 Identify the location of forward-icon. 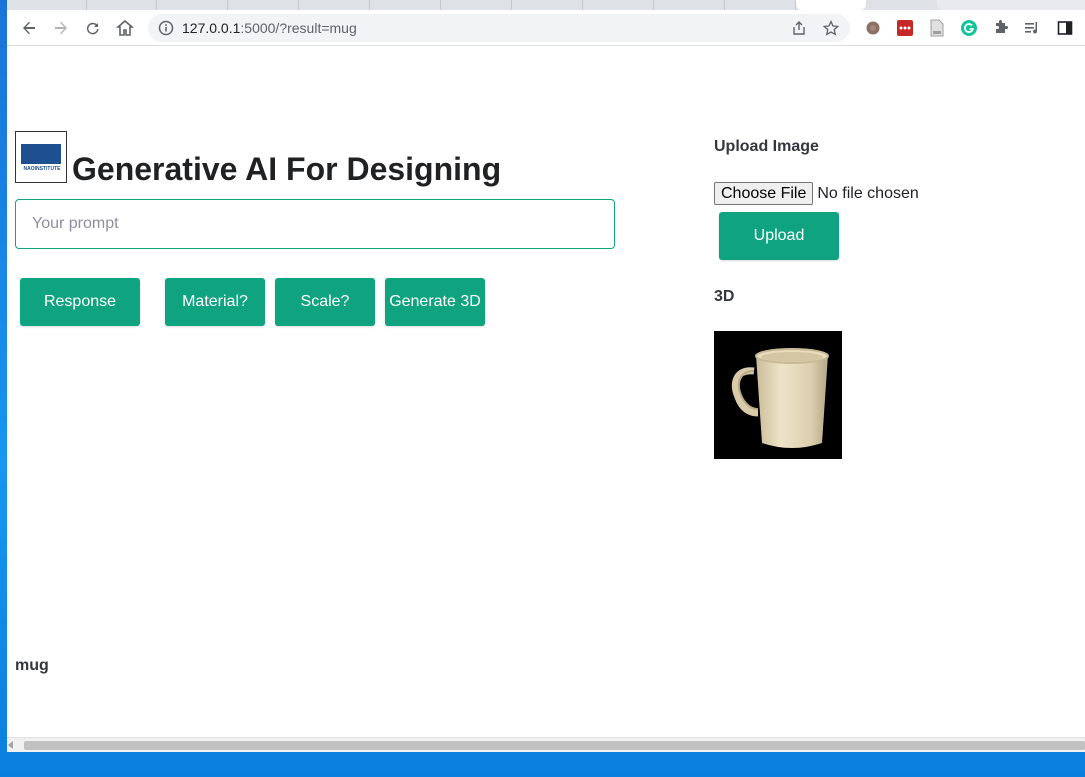
(61, 28).